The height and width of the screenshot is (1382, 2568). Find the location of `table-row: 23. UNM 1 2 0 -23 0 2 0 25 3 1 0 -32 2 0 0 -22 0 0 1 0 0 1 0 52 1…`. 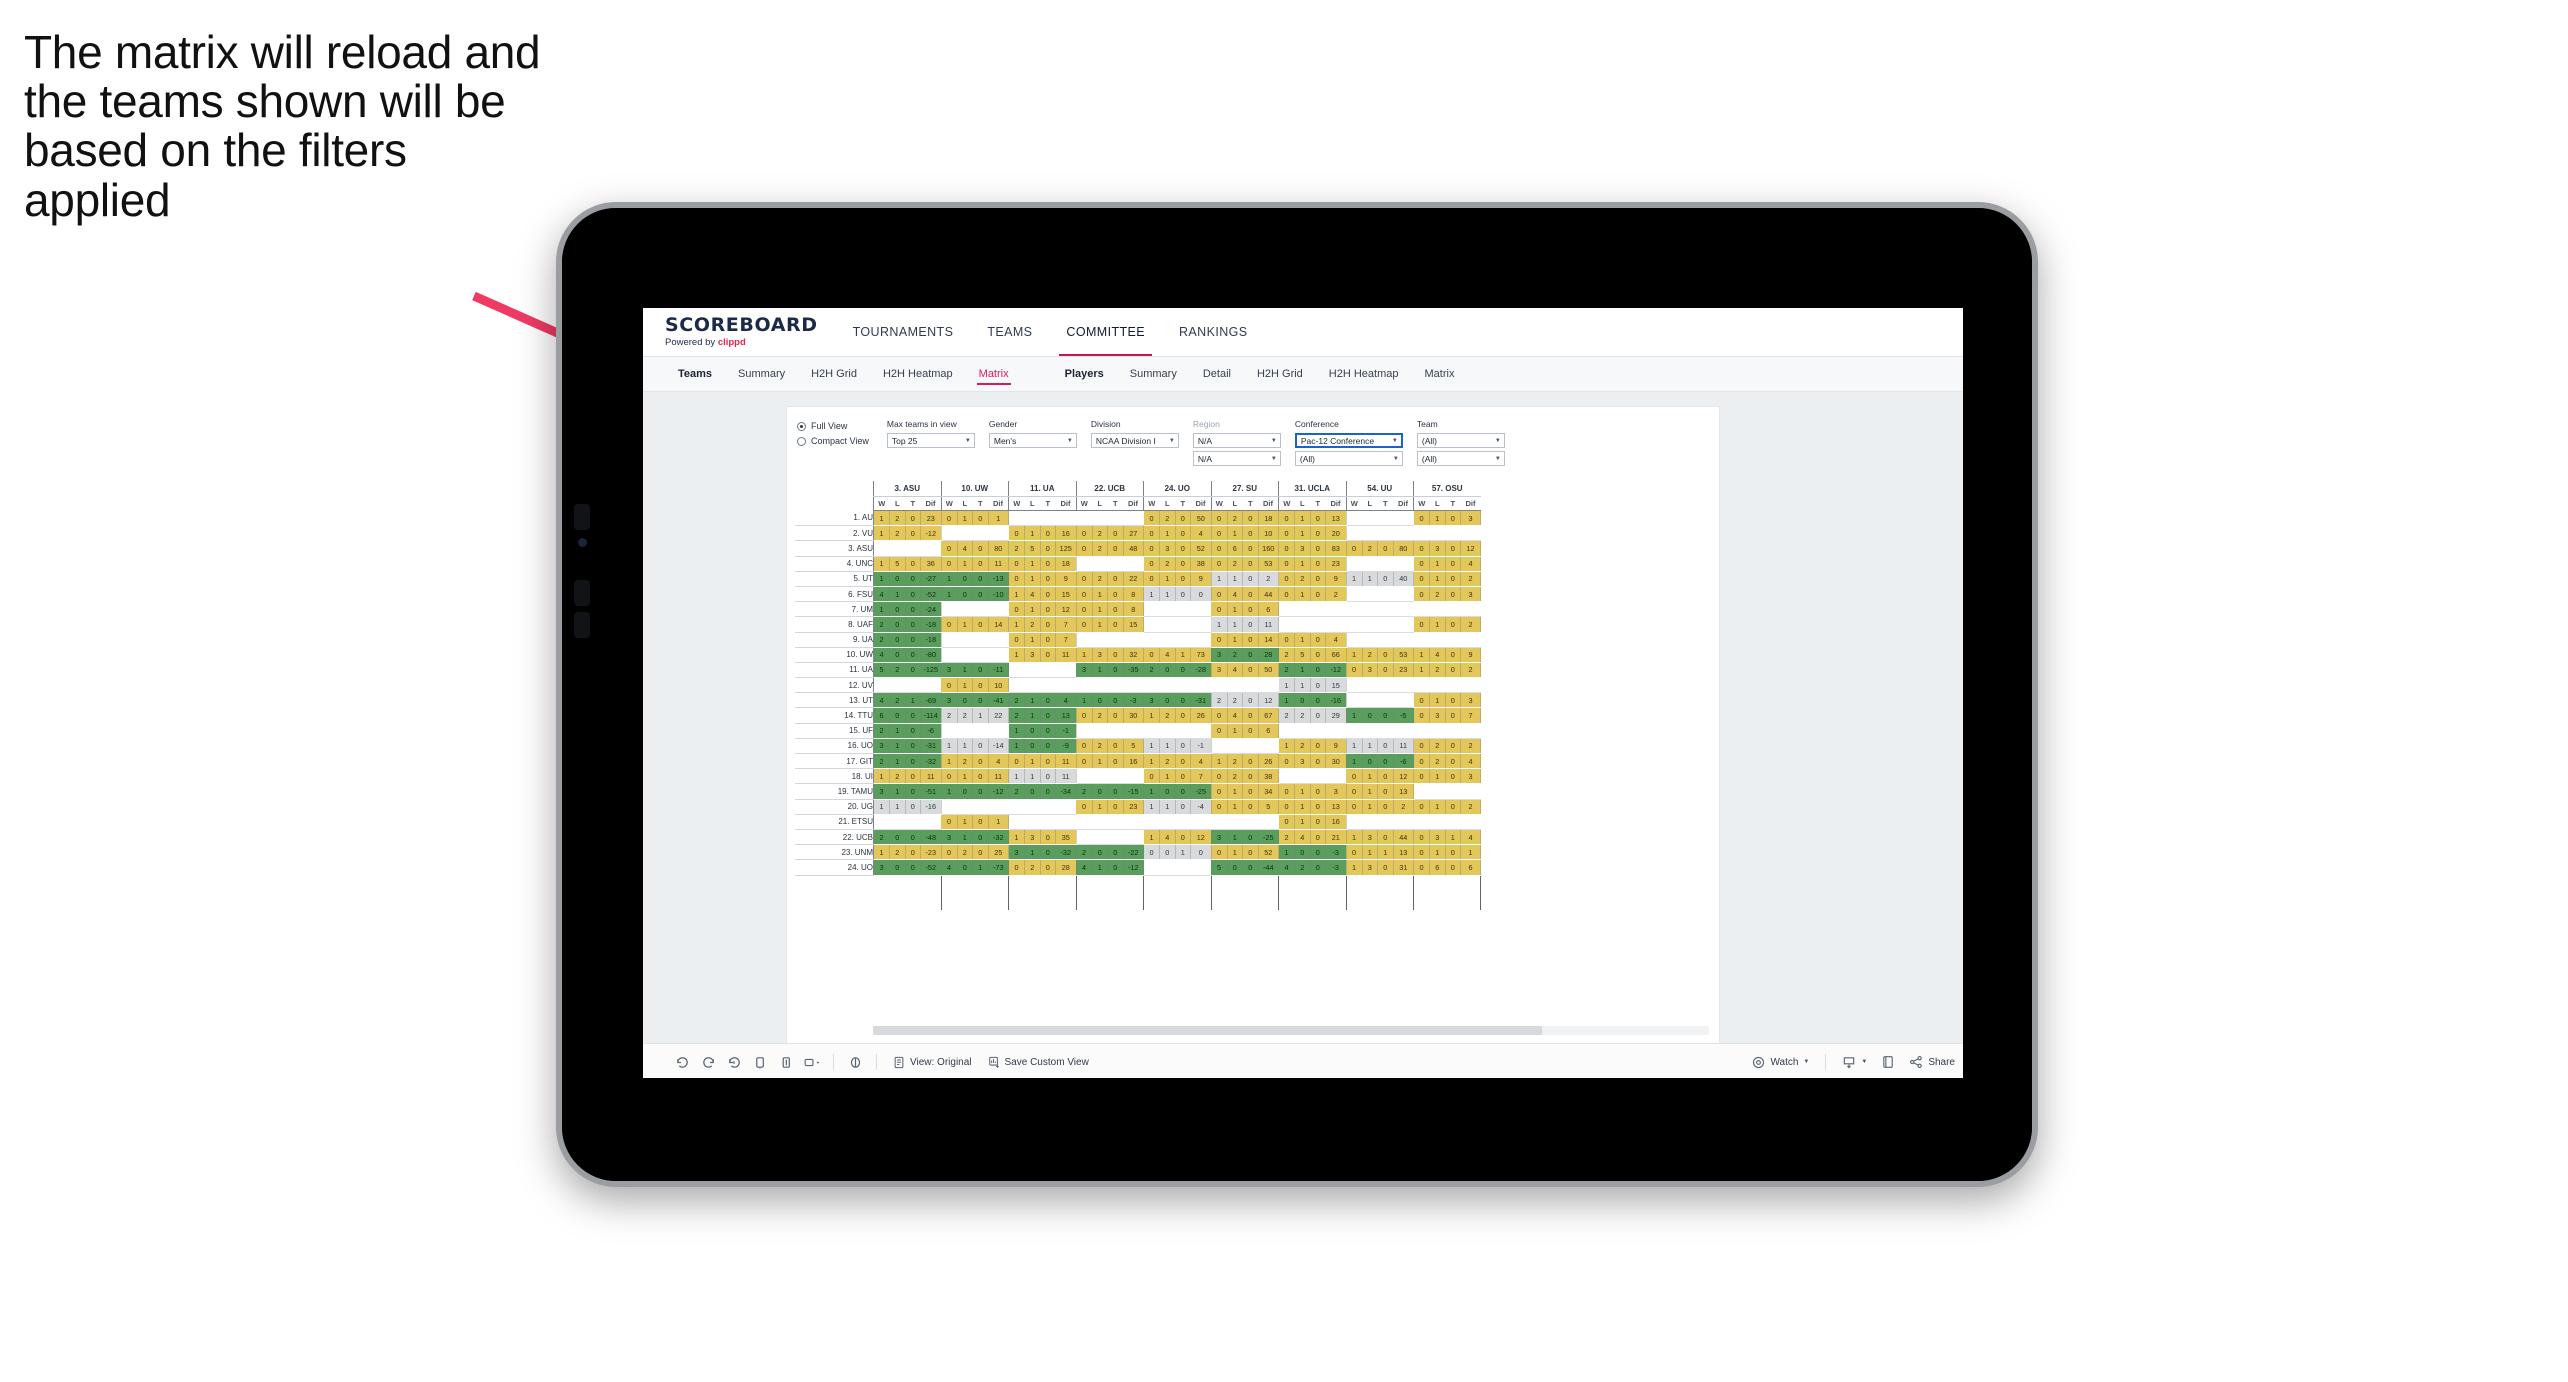

table-row: 23. UNM 1 2 0 -23 0 2 0 25 3 1 0 -32 2 0 0 -22 0 0 1 0 0 1 0 52 1… is located at coordinates (1138, 852).